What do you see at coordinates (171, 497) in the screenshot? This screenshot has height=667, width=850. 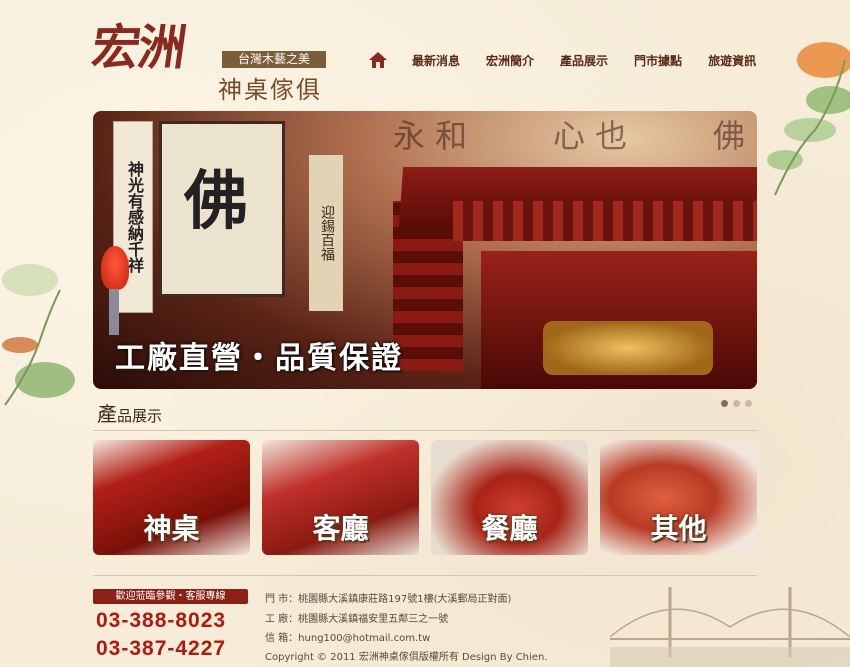 I see `product-card-altar: 神桌` at bounding box center [171, 497].